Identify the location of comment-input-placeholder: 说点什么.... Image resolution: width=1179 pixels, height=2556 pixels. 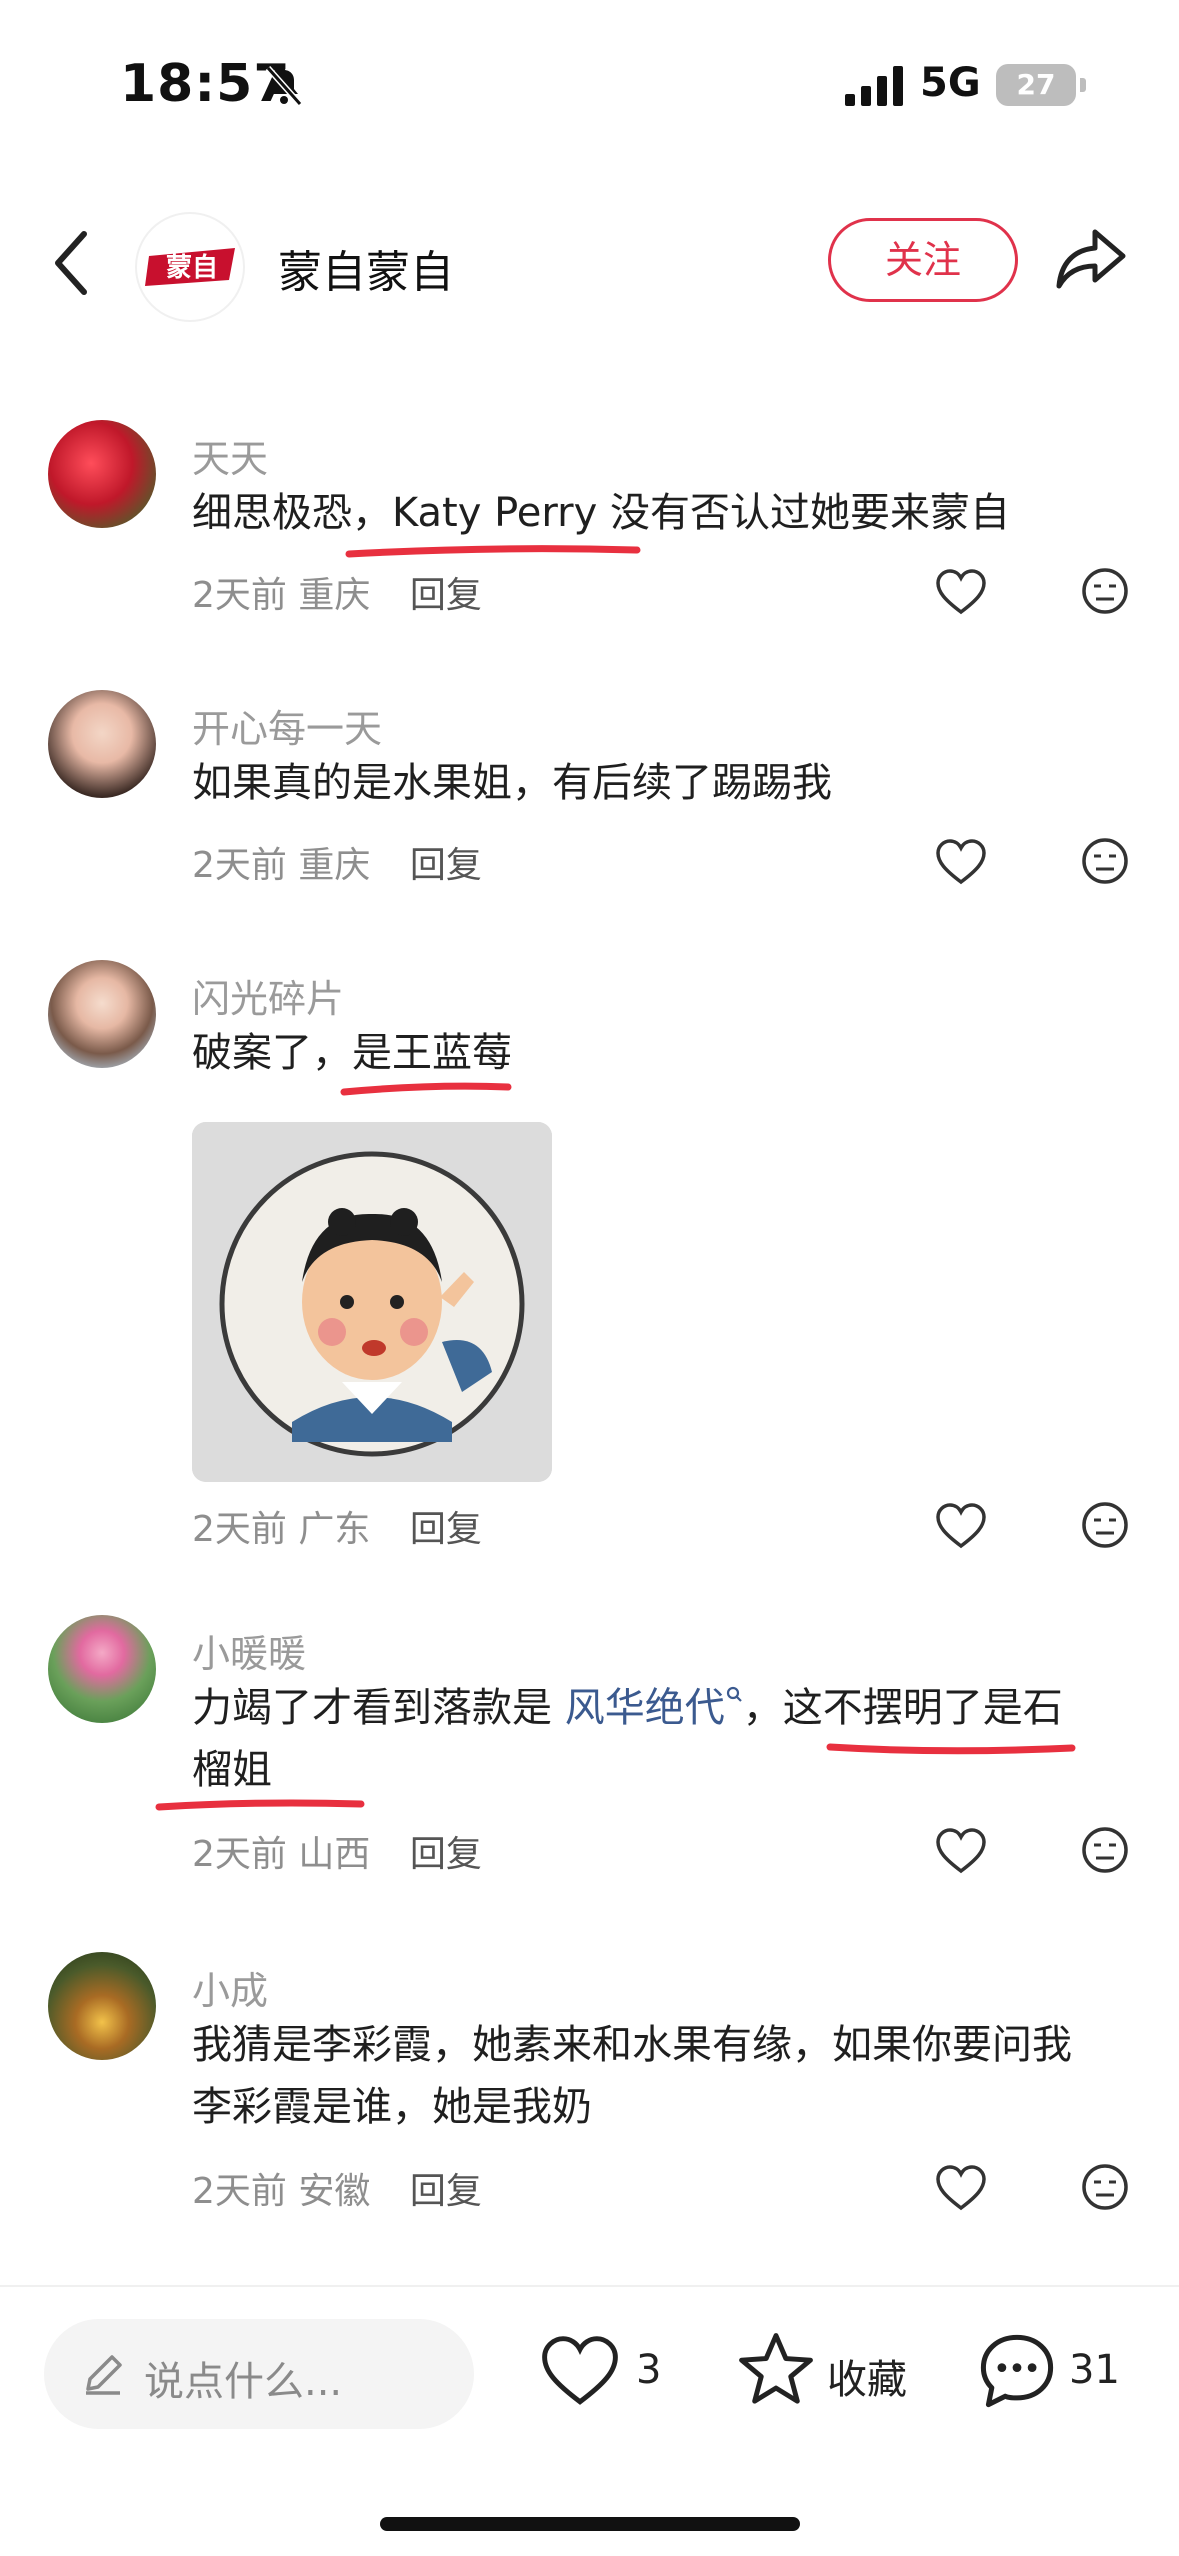
(243, 2382).